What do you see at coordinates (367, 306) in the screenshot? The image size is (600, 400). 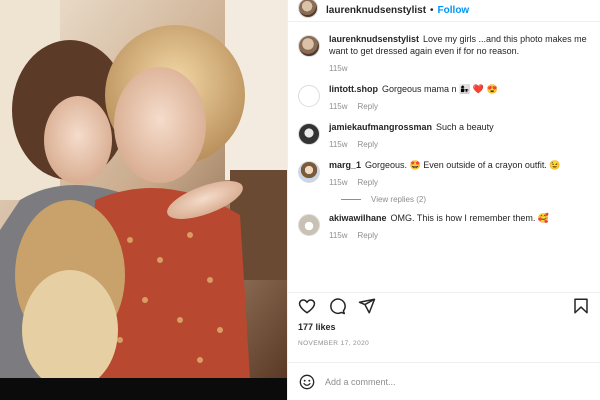 I see `share-icon` at bounding box center [367, 306].